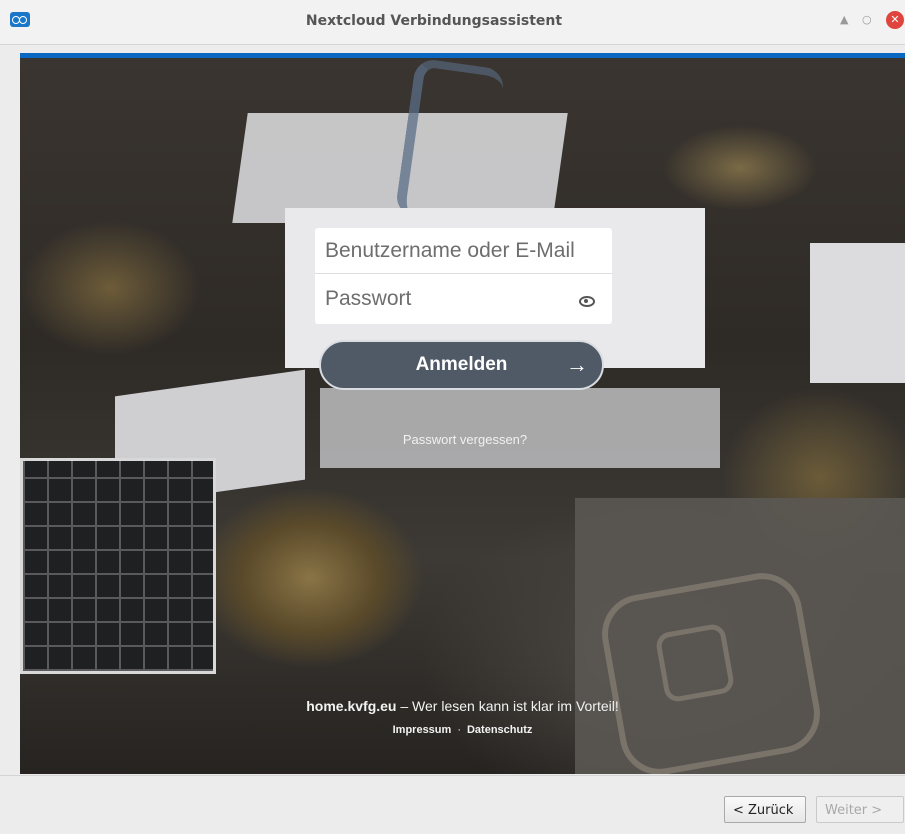  I want to click on close-icon: ✕, so click(895, 20).